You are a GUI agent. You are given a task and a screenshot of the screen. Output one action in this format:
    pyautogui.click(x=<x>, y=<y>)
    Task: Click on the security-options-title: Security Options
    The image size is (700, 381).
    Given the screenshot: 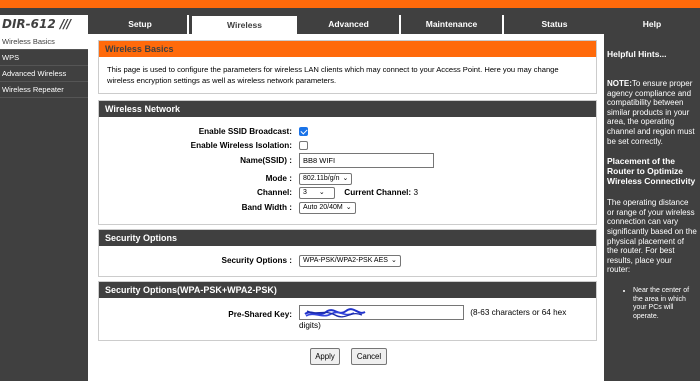 What is the action you would take?
    pyautogui.click(x=347, y=238)
    